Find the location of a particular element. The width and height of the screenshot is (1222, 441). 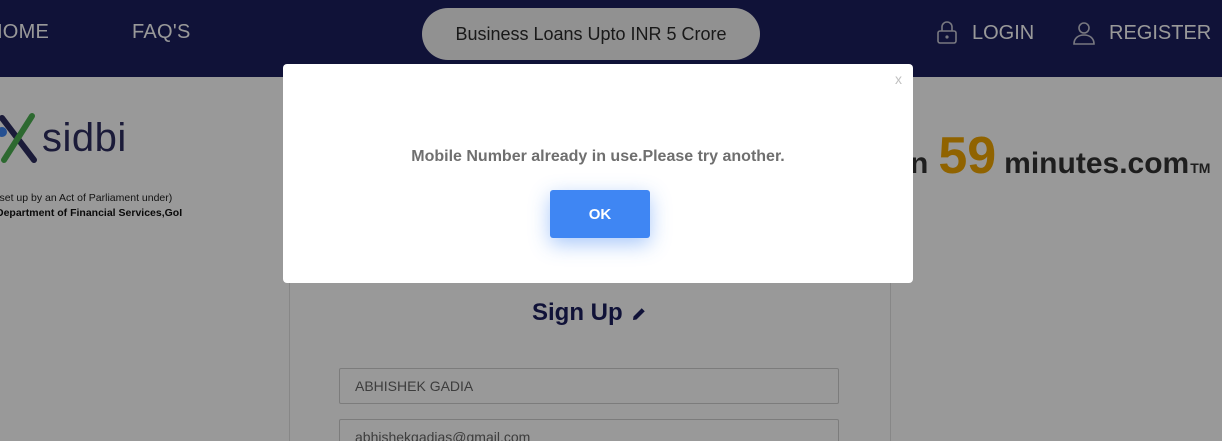

ok-button: OK is located at coordinates (600, 214).